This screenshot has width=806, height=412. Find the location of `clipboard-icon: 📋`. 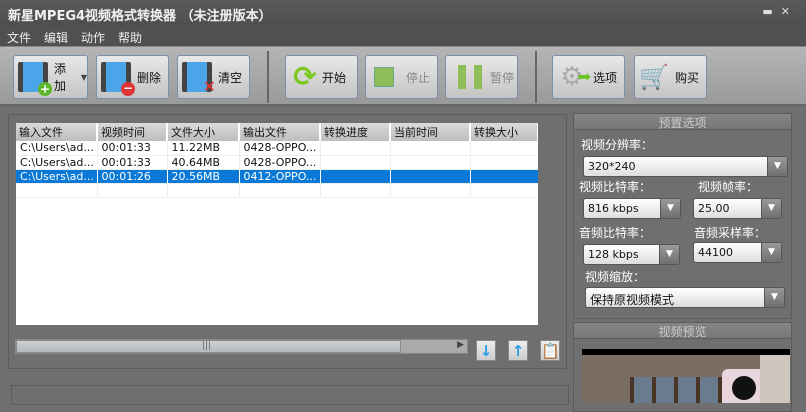

clipboard-icon: 📋 is located at coordinates (550, 351).